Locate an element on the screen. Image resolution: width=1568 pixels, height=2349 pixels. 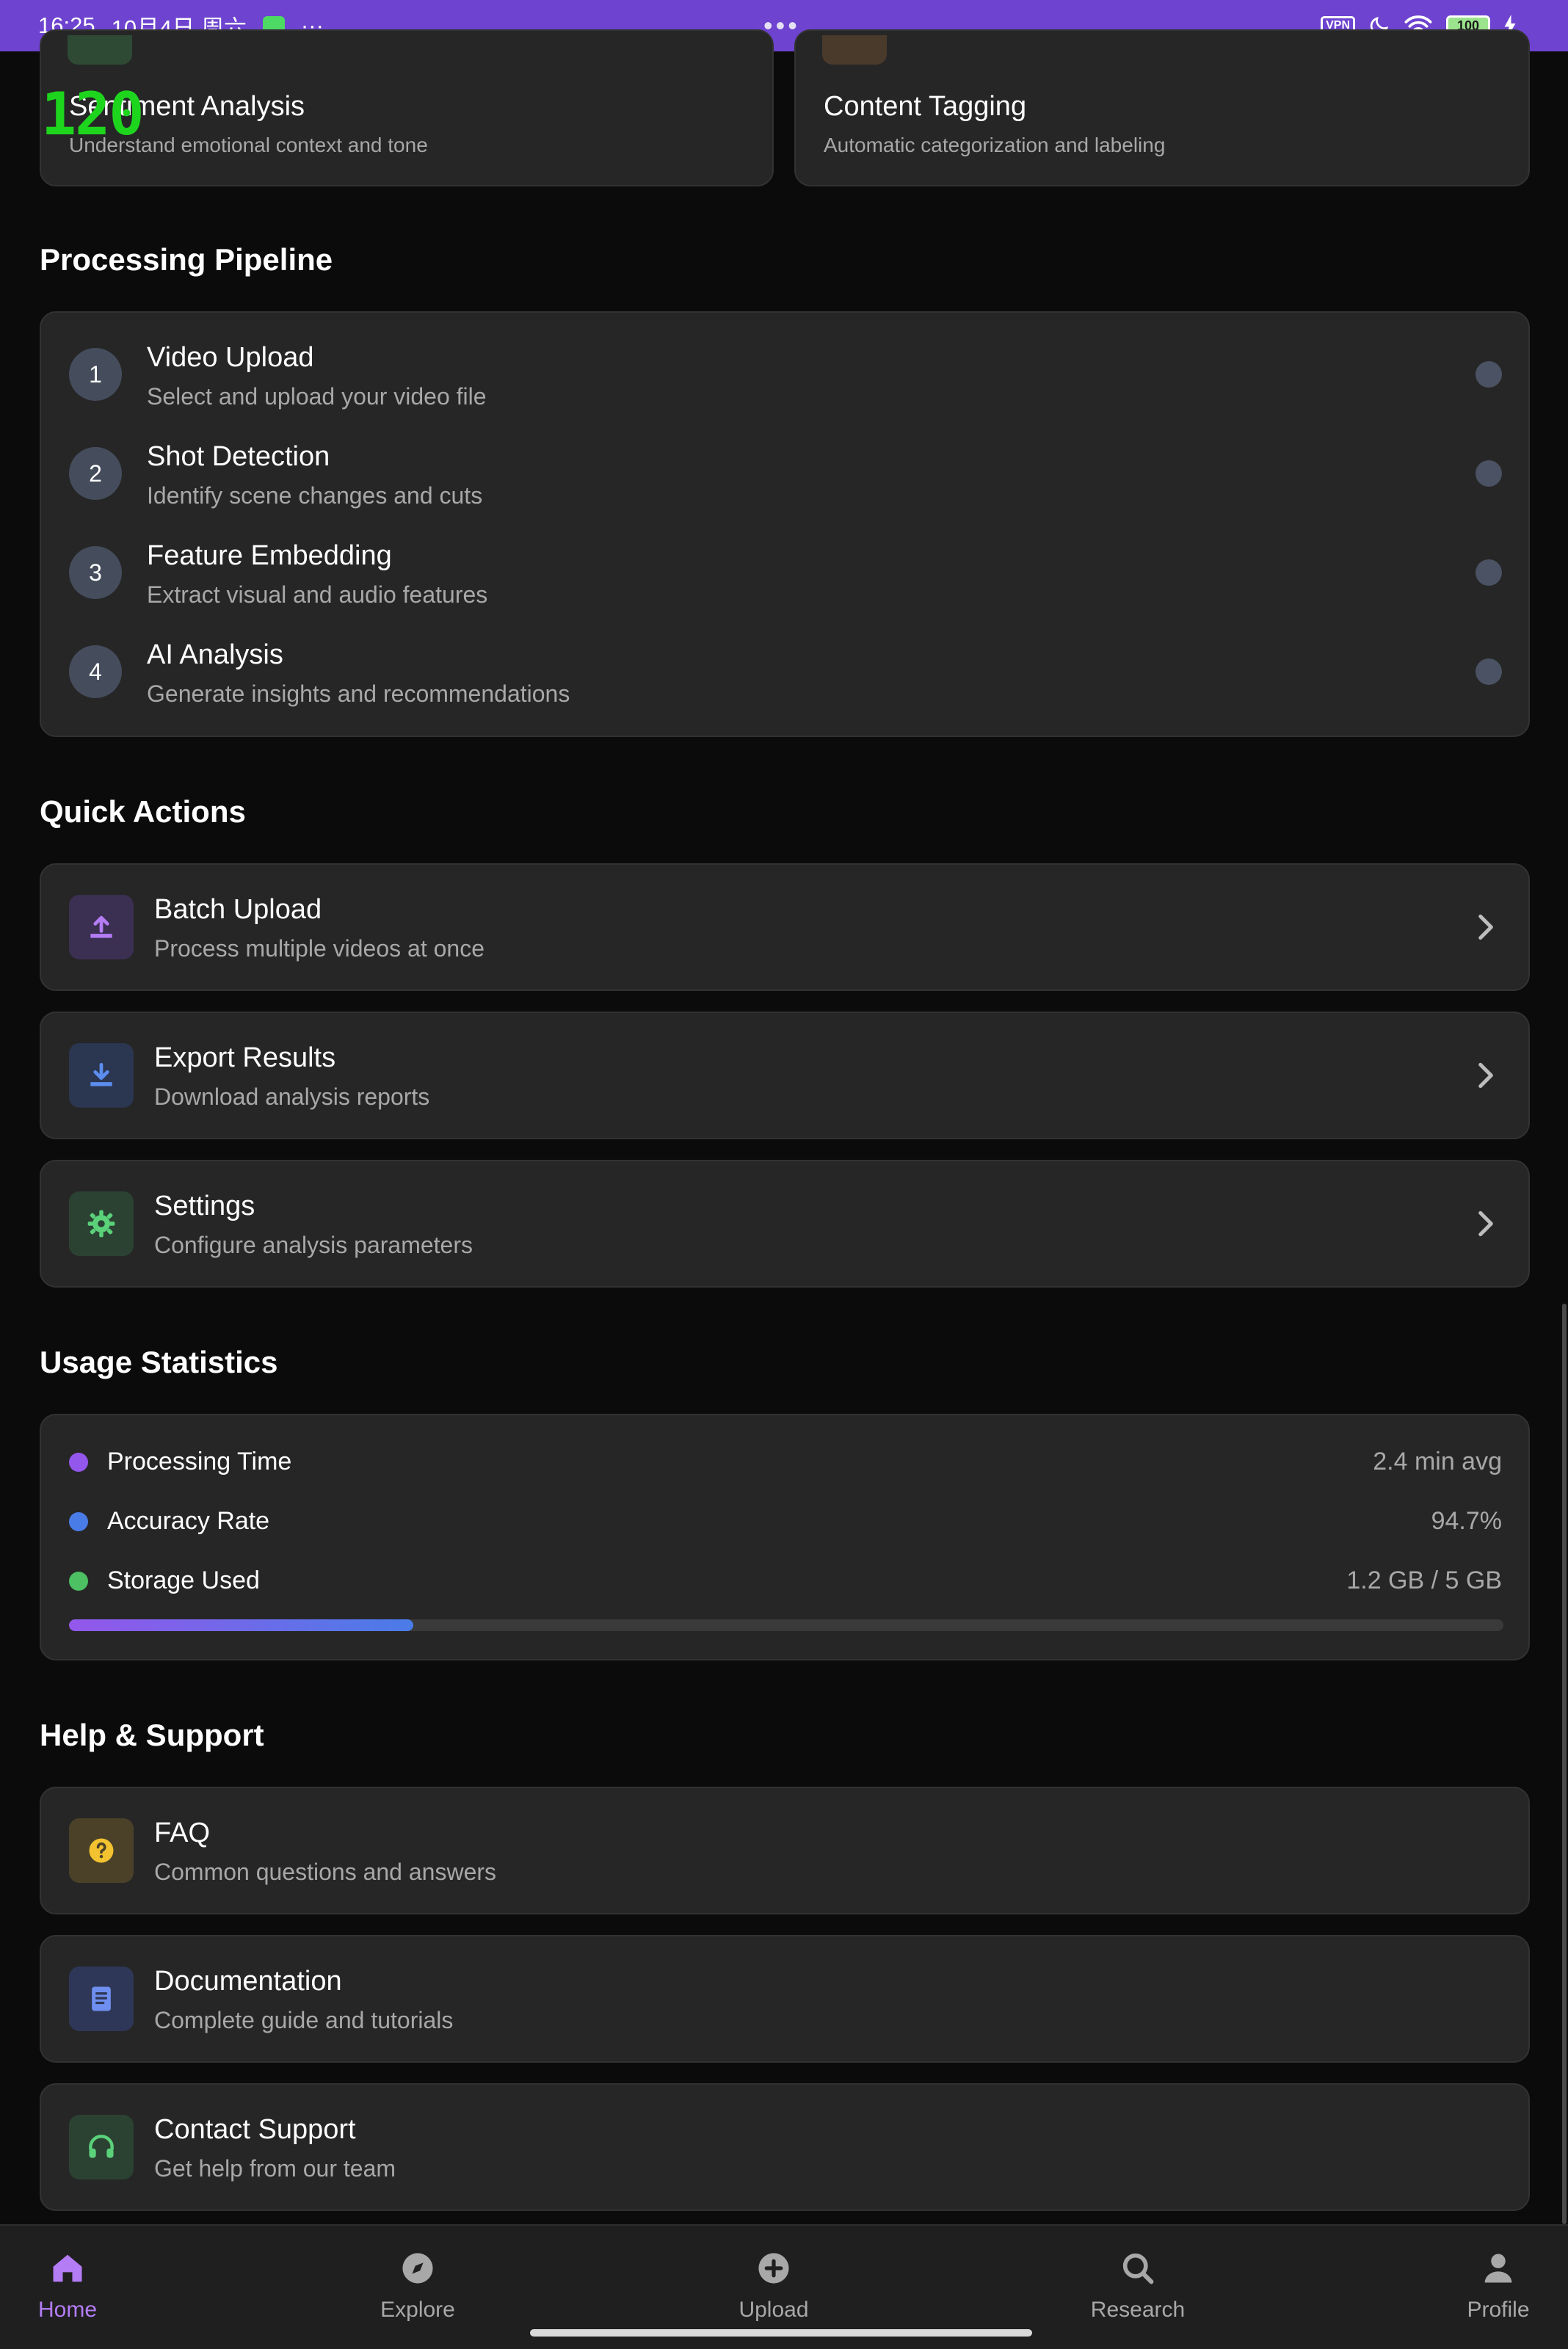
compass-icon is located at coordinates (417, 2268).